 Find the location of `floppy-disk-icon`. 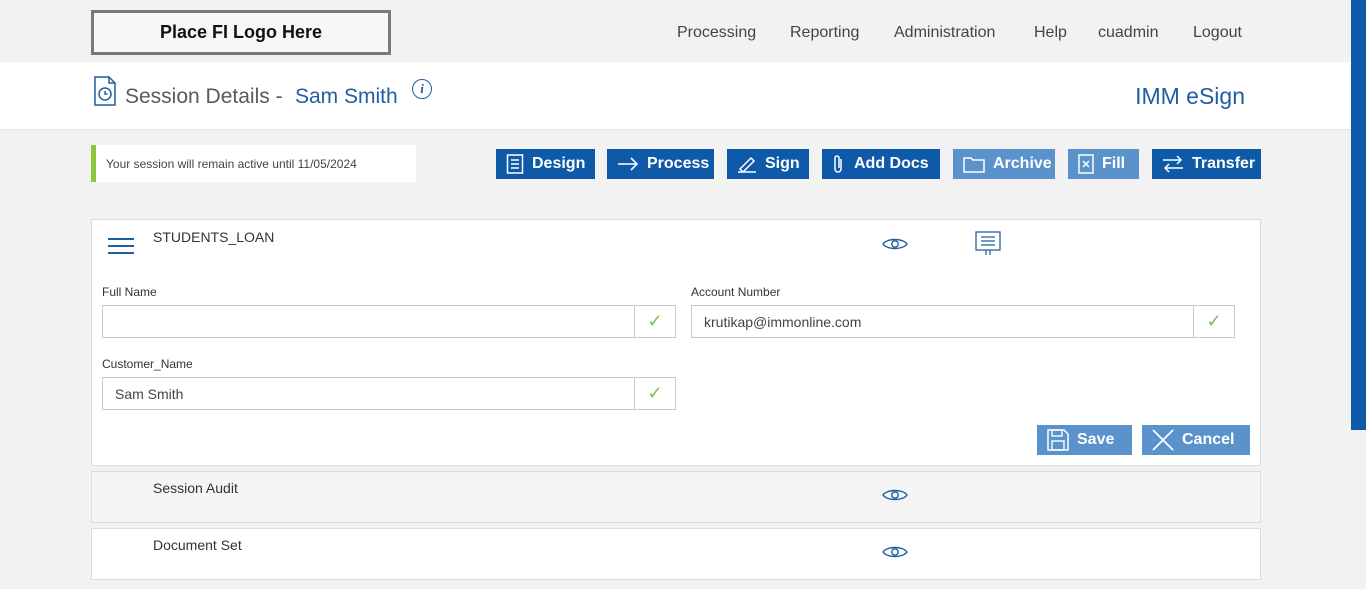

floppy-disk-icon is located at coordinates (1058, 440).